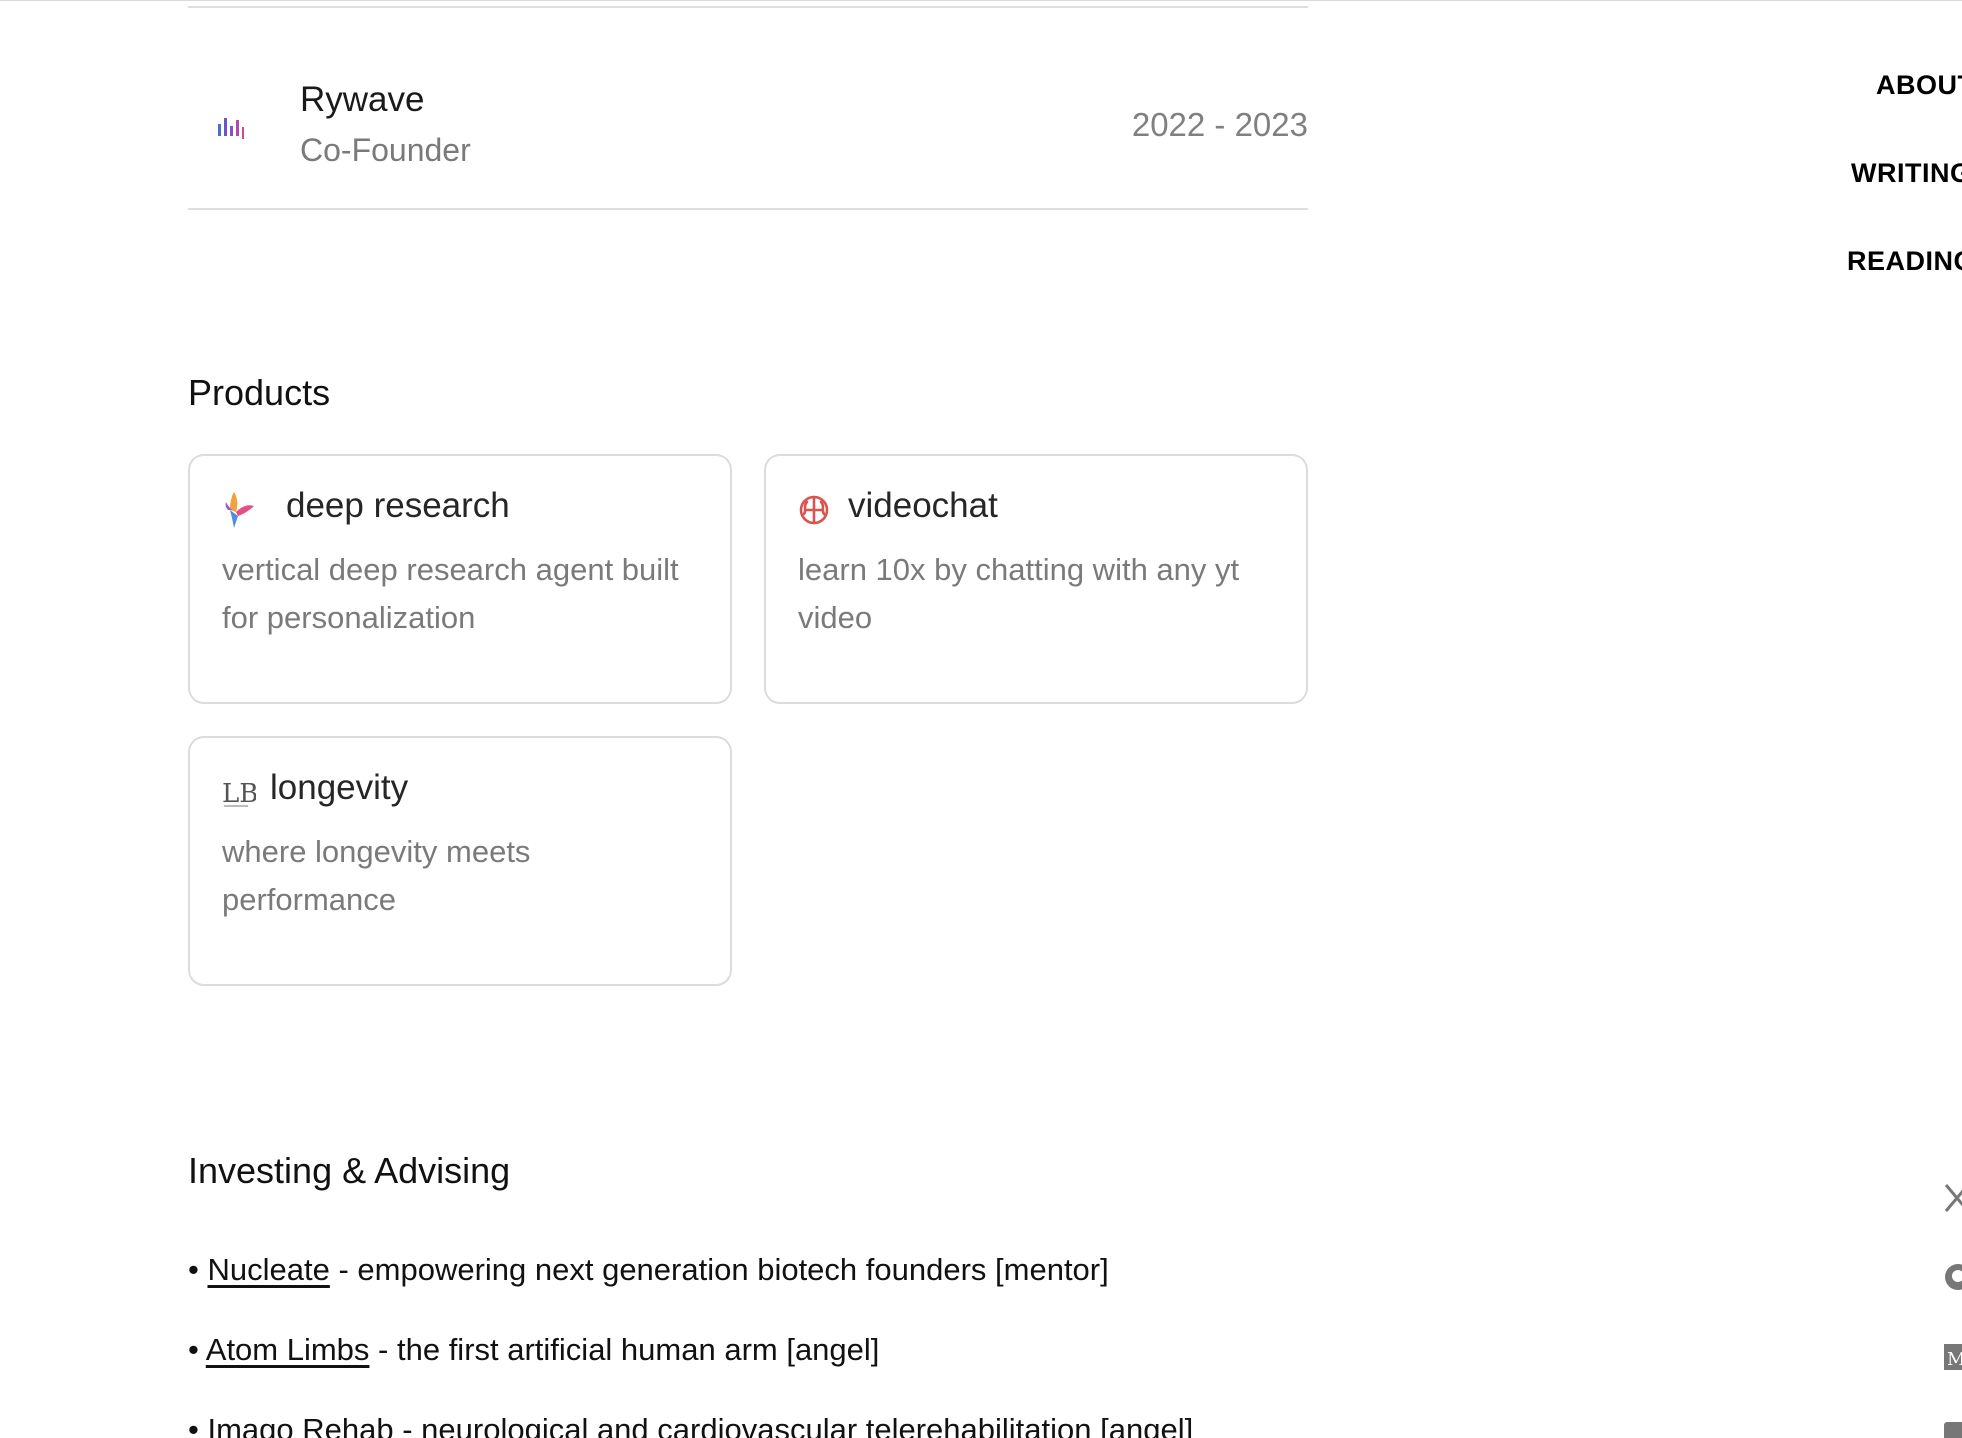  What do you see at coordinates (1219, 124) in the screenshot?
I see `company-years: 2022 - 2023` at bounding box center [1219, 124].